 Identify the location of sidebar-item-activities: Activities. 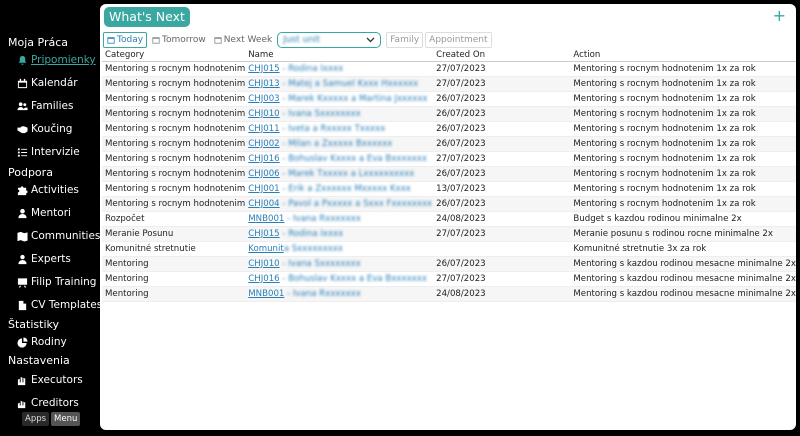
(47, 190).